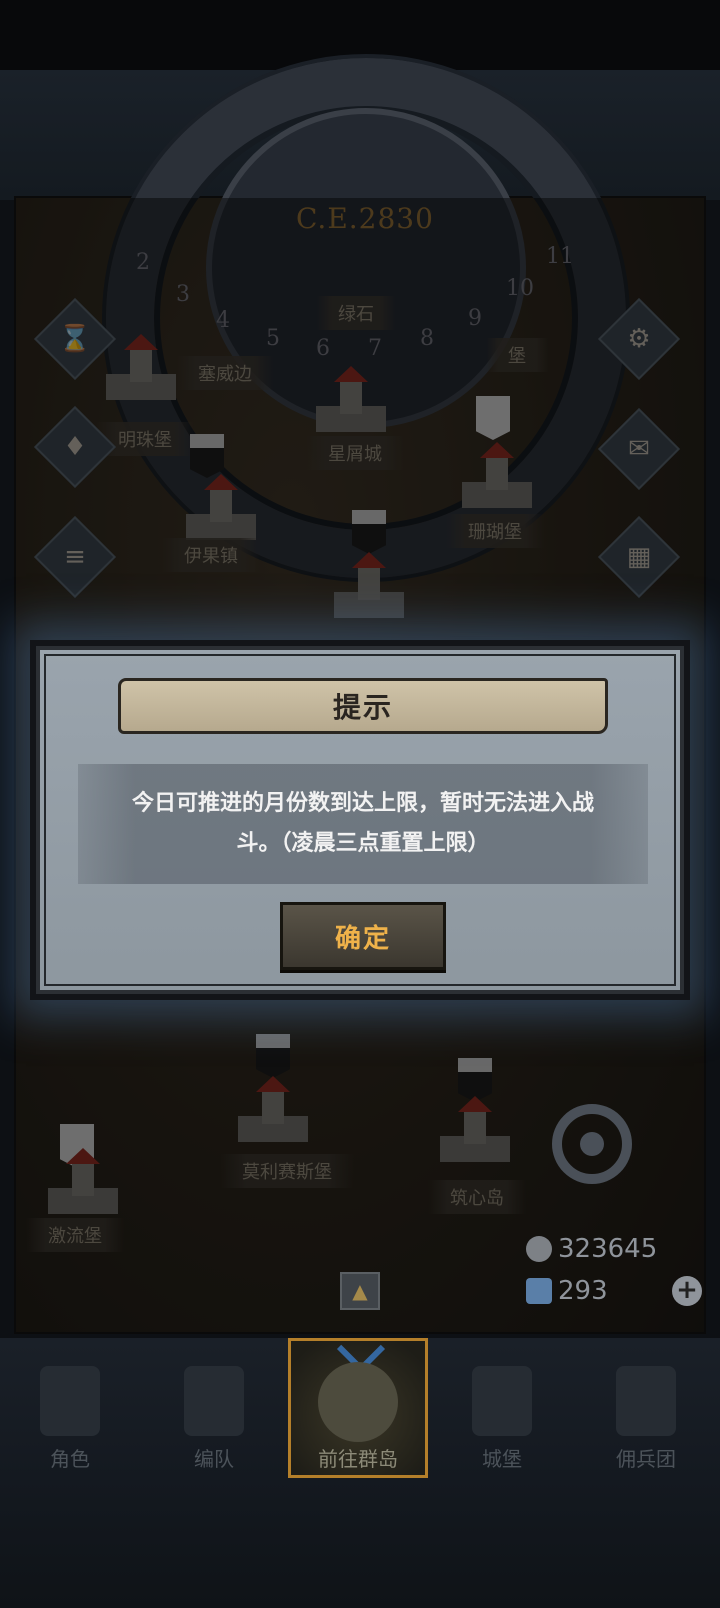  I want to click on dialog-title: 提示, so click(362, 707).